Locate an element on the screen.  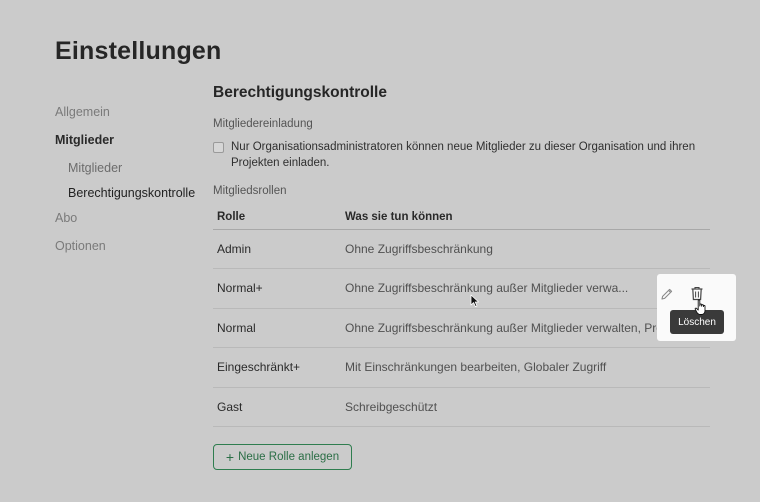
role-name: Normal+ is located at coordinates (277, 288).